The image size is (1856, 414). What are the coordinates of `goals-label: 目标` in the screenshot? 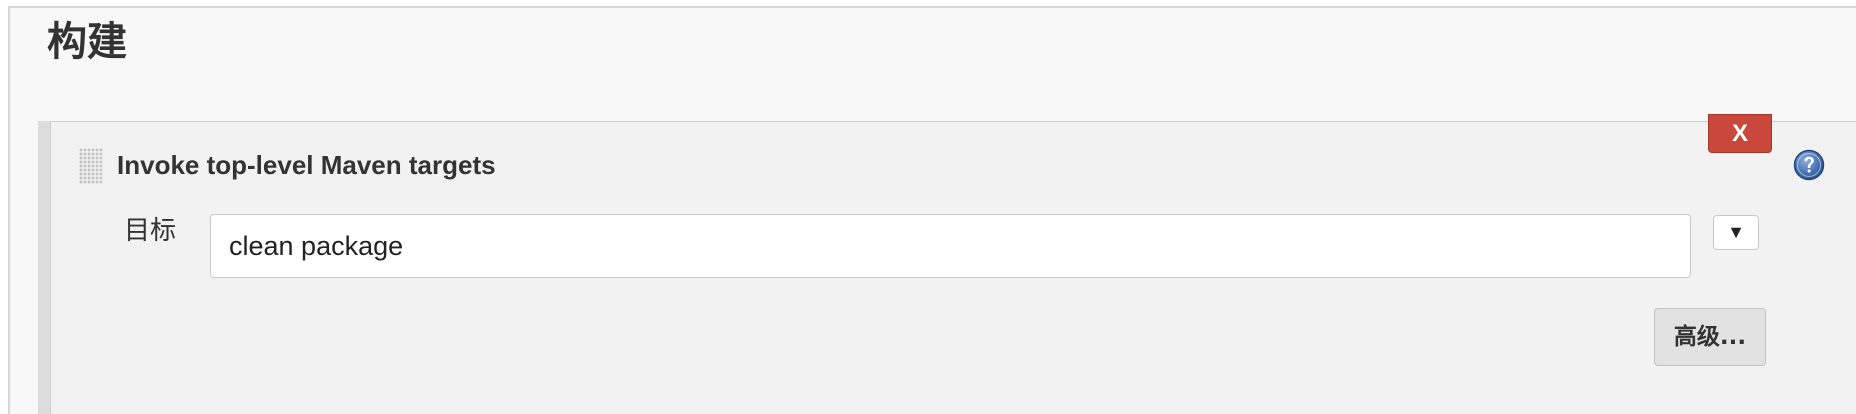 It's located at (150, 231).